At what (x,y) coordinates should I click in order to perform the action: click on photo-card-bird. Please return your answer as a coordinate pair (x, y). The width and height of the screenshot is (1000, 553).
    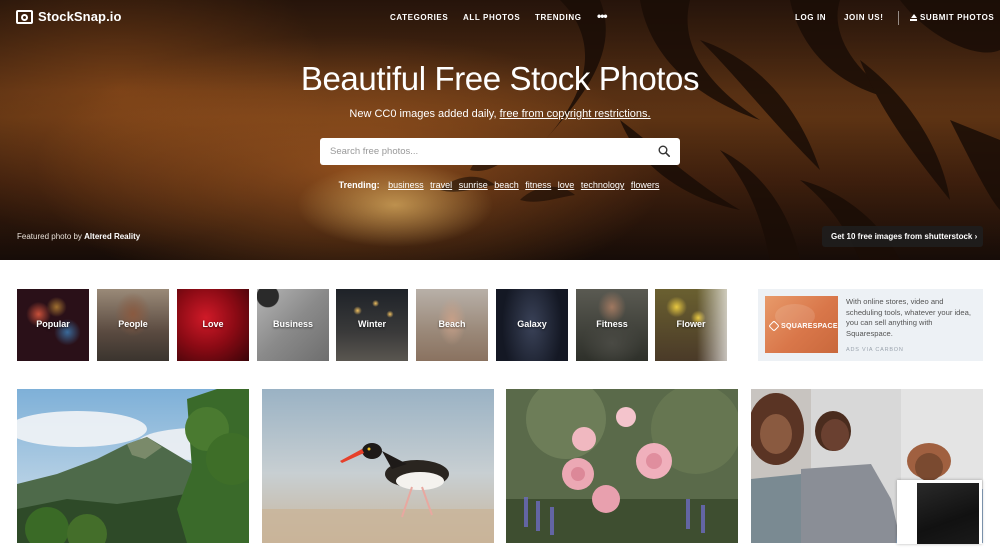
    Looking at the image, I should click on (378, 466).